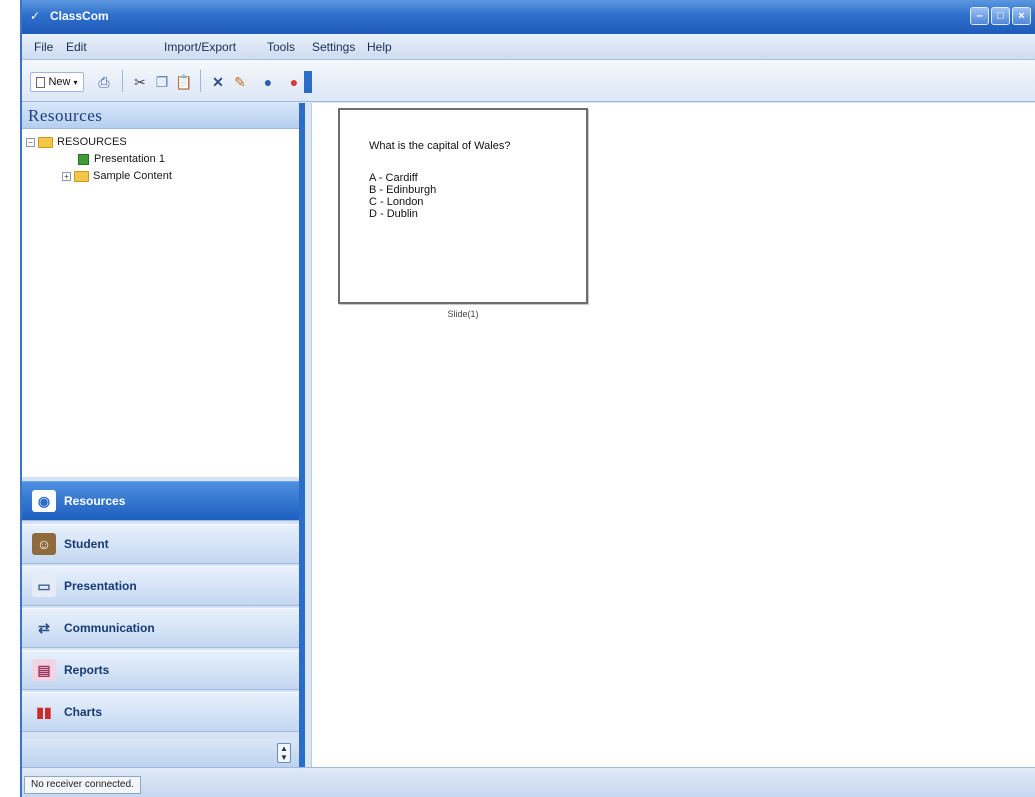 Image resolution: width=1035 pixels, height=797 pixels. What do you see at coordinates (160, 501) in the screenshot?
I see `nav-resources: ◉ Resources` at bounding box center [160, 501].